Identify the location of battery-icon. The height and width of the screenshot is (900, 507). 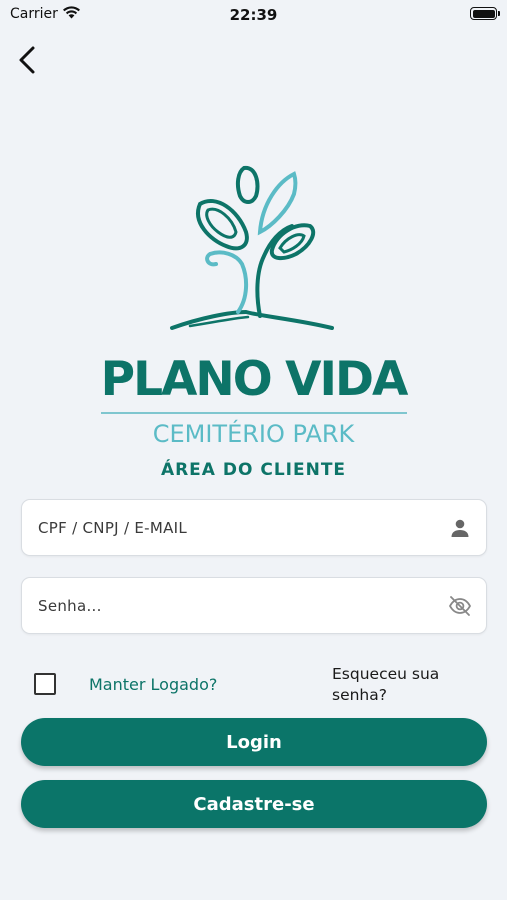
(485, 13).